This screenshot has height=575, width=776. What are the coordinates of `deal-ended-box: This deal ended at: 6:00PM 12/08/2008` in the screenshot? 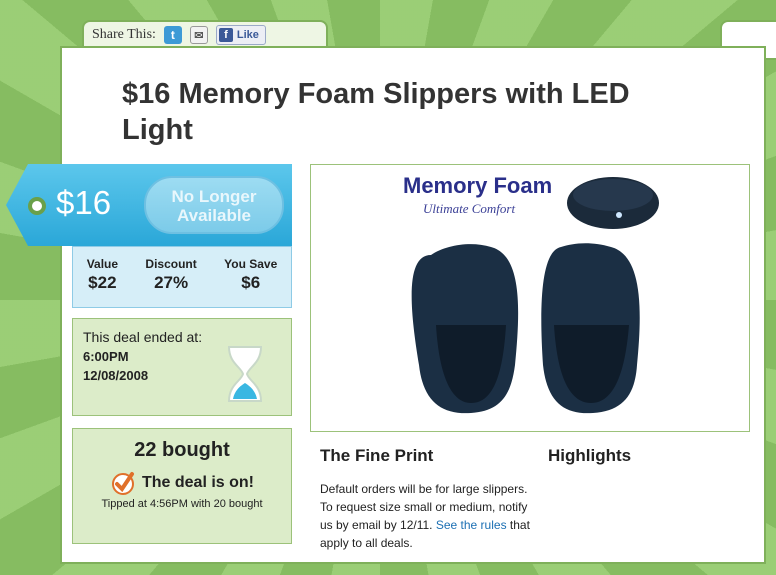 It's located at (182, 367).